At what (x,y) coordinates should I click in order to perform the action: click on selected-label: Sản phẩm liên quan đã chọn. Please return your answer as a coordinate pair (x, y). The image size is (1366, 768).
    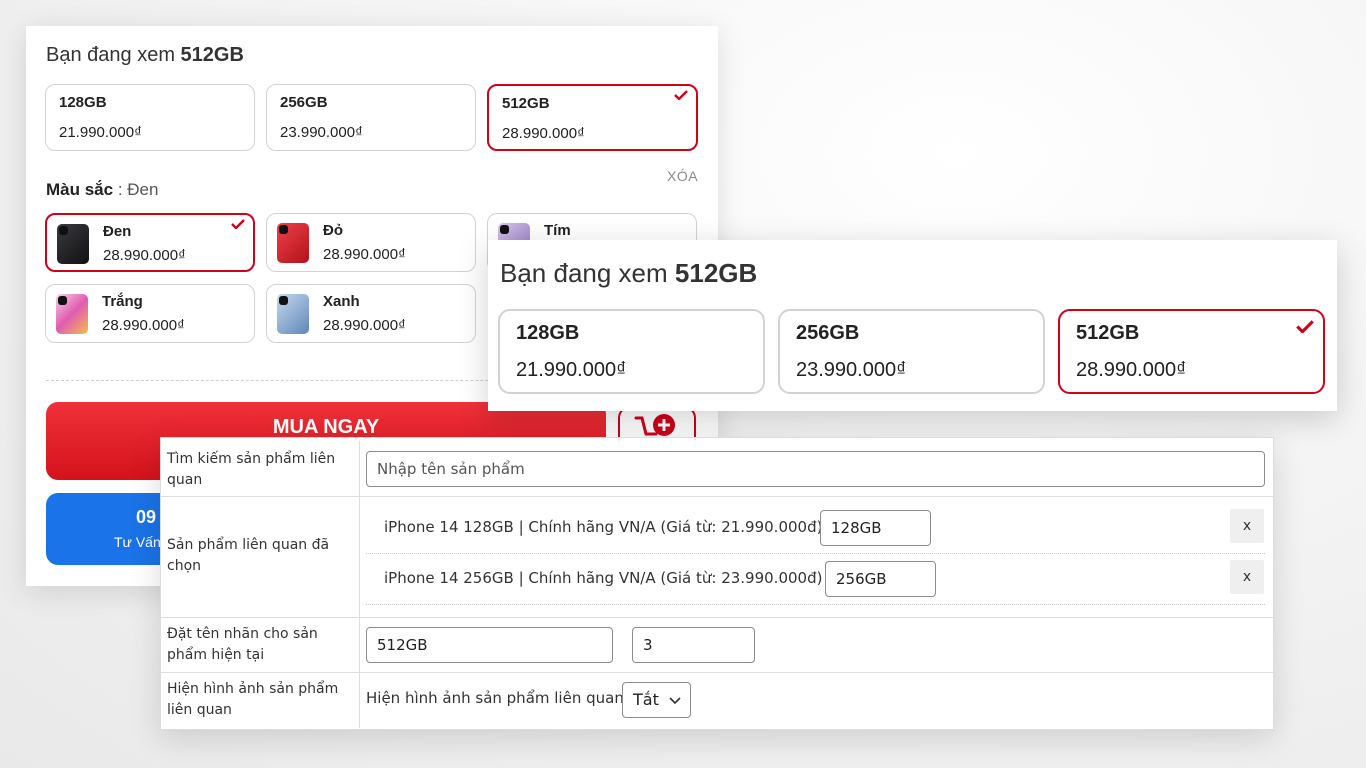
    Looking at the image, I should click on (248, 555).